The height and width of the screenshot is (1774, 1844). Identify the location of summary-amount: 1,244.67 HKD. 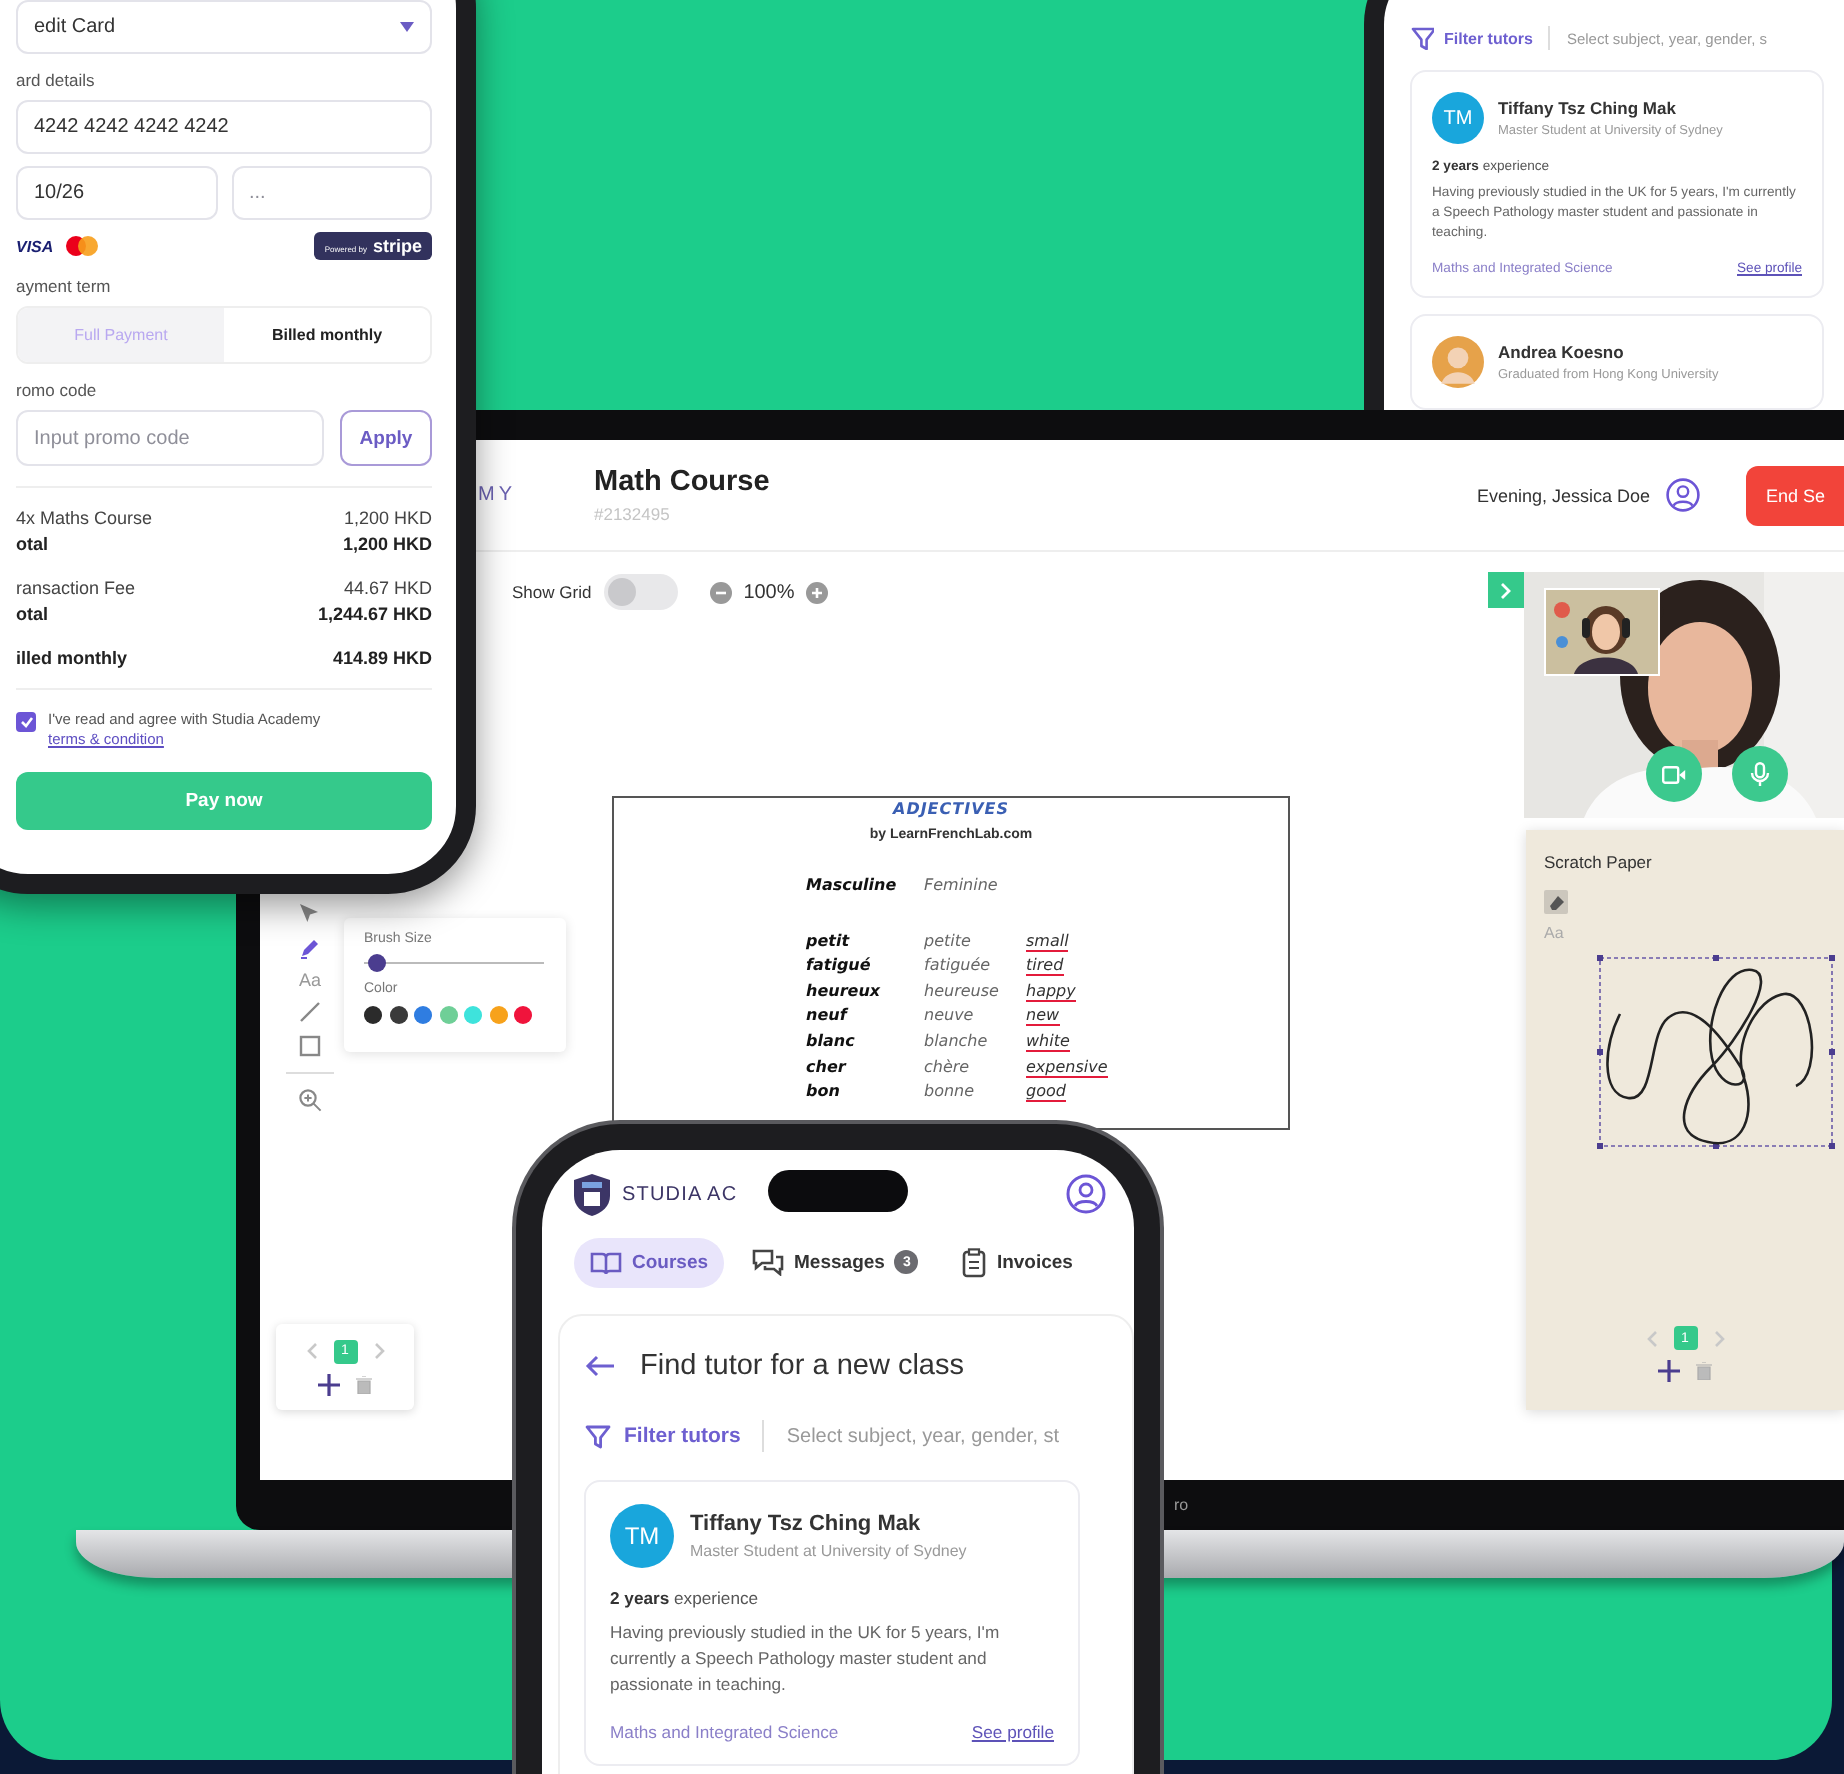
(374, 615).